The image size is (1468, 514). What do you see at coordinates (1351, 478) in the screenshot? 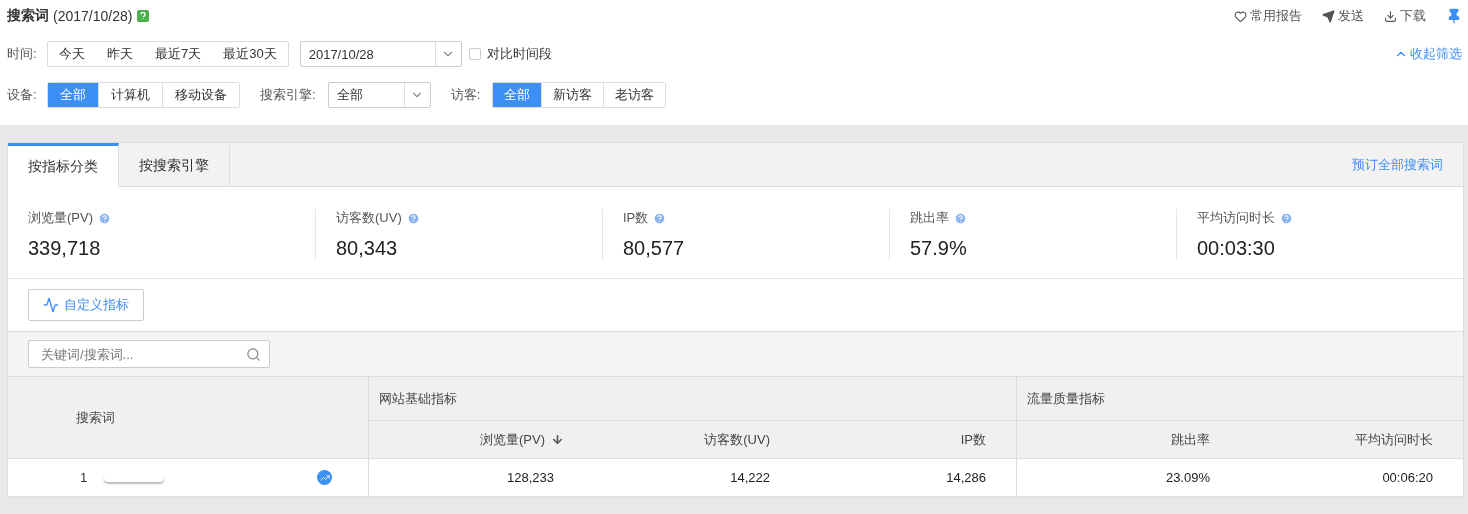
I see `table-cell: 00:06:20` at bounding box center [1351, 478].